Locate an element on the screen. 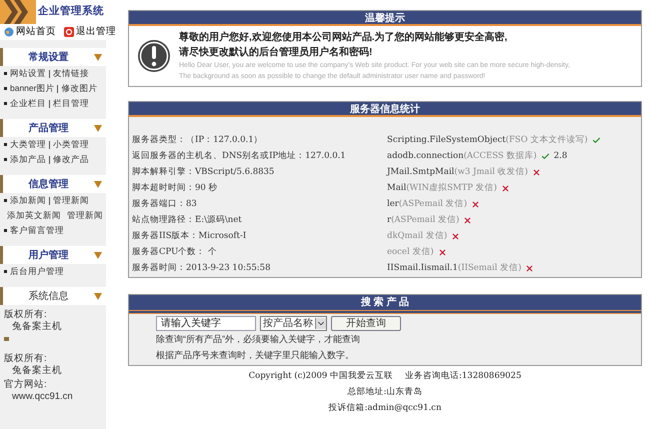 The image size is (650, 429). keyword-field: 请输入关键字 is located at coordinates (206, 323).